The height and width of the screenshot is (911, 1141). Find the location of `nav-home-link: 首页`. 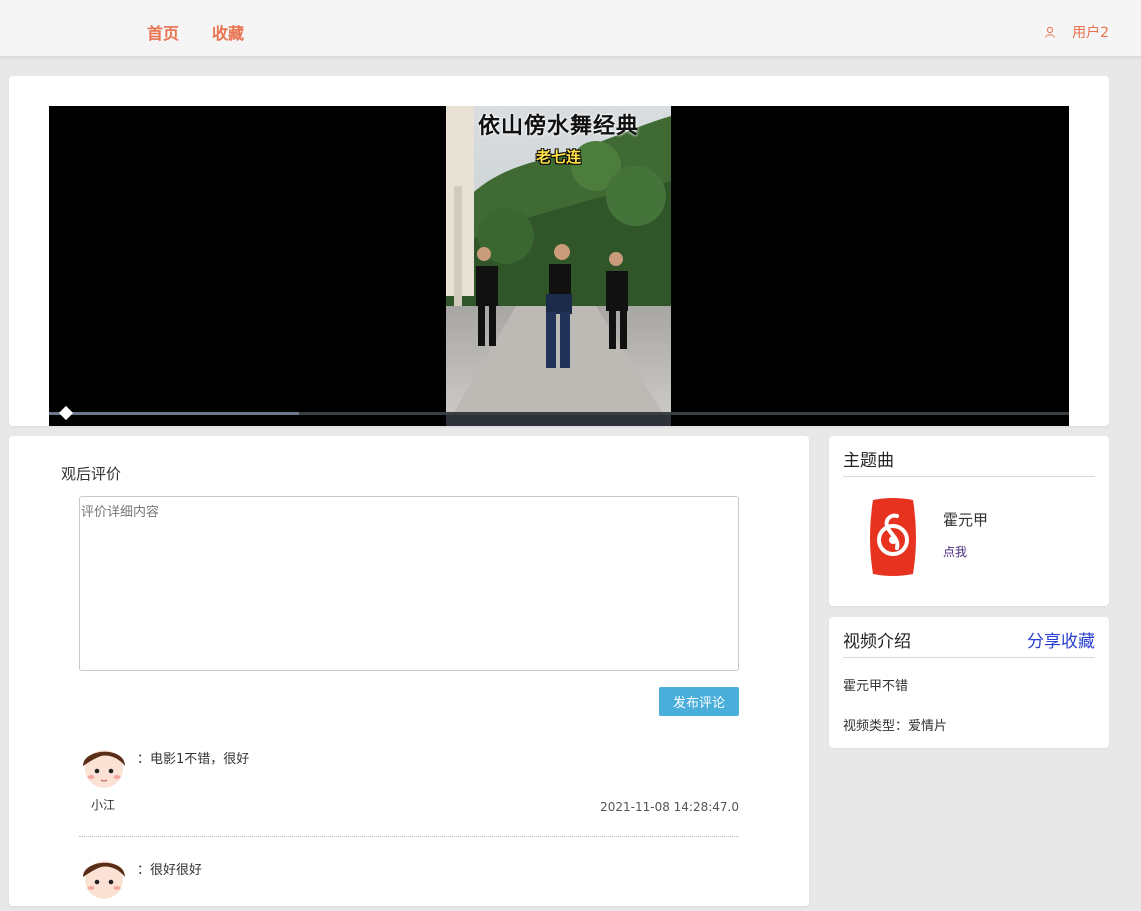

nav-home-link: 首页 is located at coordinates (163, 32).